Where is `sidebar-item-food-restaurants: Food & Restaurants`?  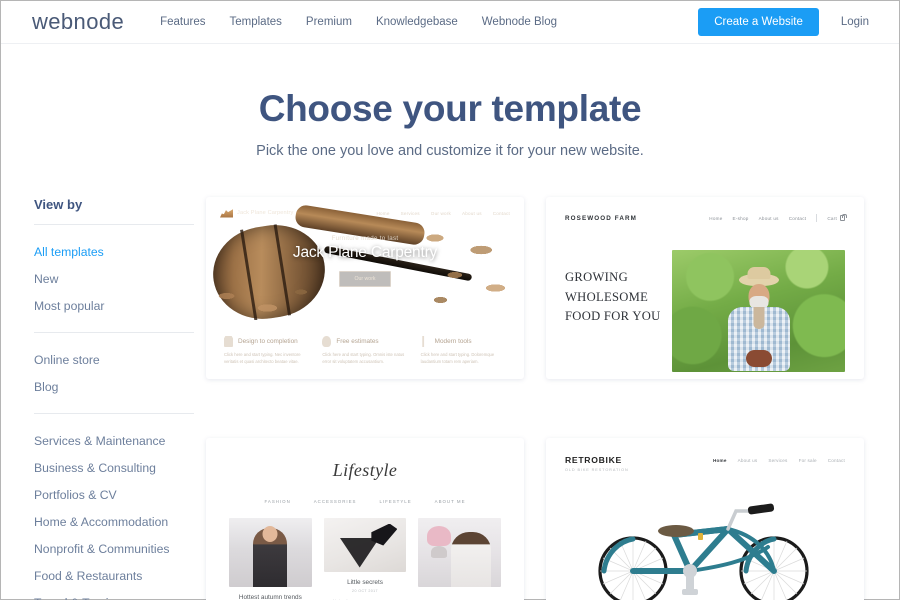 sidebar-item-food-restaurants: Food & Restaurants is located at coordinates (114, 575).